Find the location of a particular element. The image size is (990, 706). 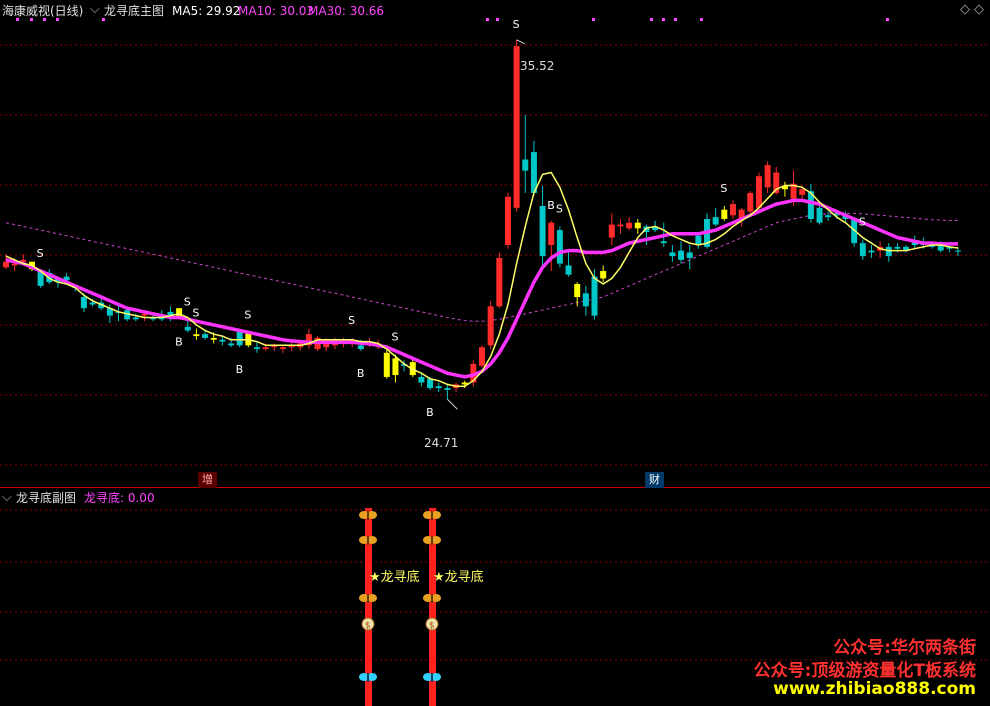

sub-indicator: $ $ is located at coordinates (400, 607).